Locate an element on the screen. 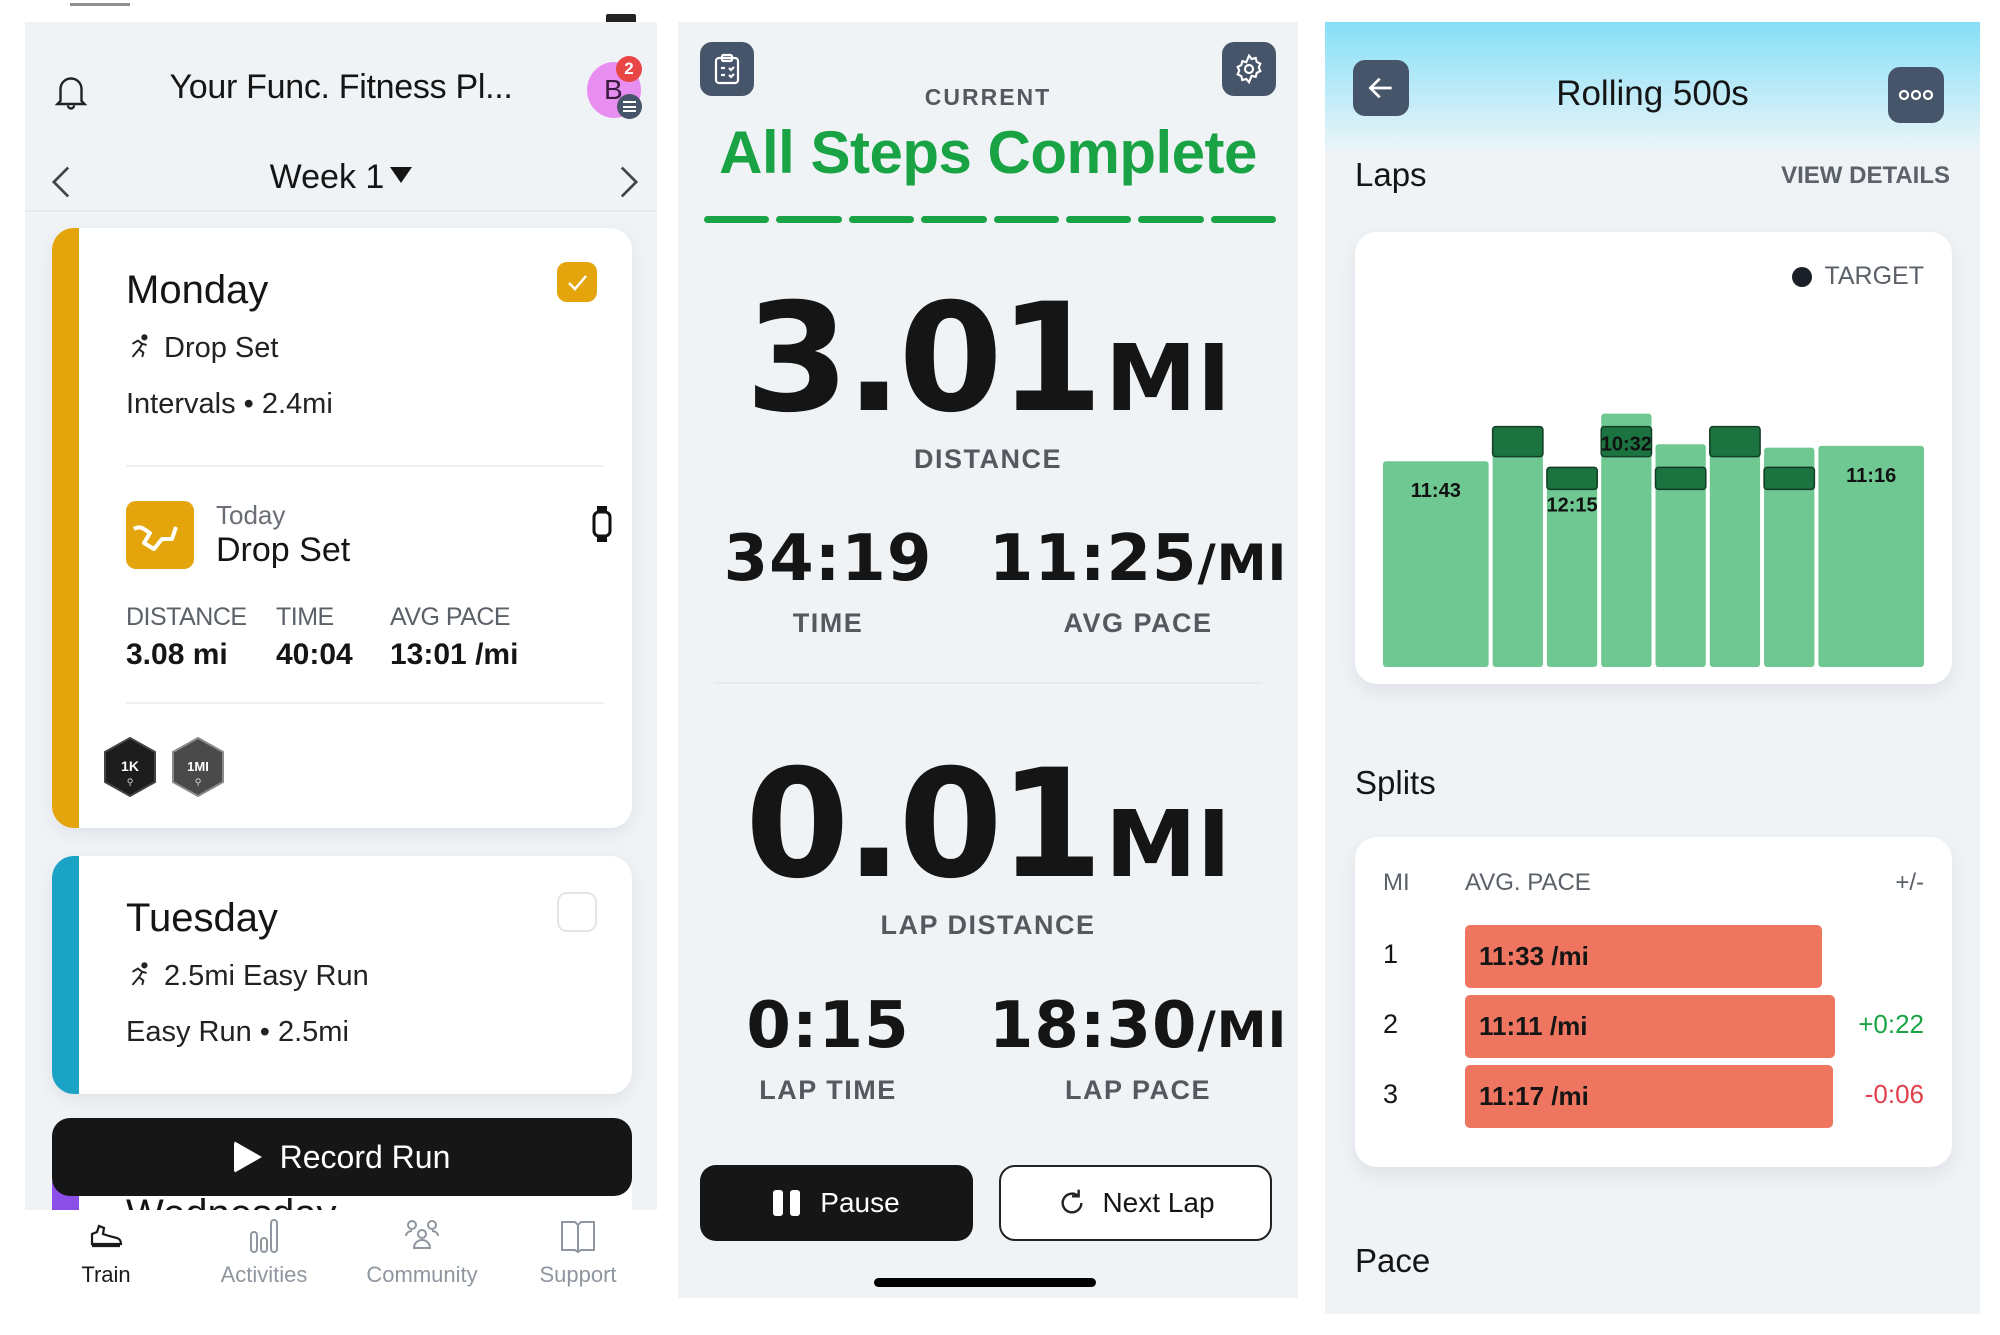  workout-summary: Easy Run • 2.5mi is located at coordinates (237, 1032).